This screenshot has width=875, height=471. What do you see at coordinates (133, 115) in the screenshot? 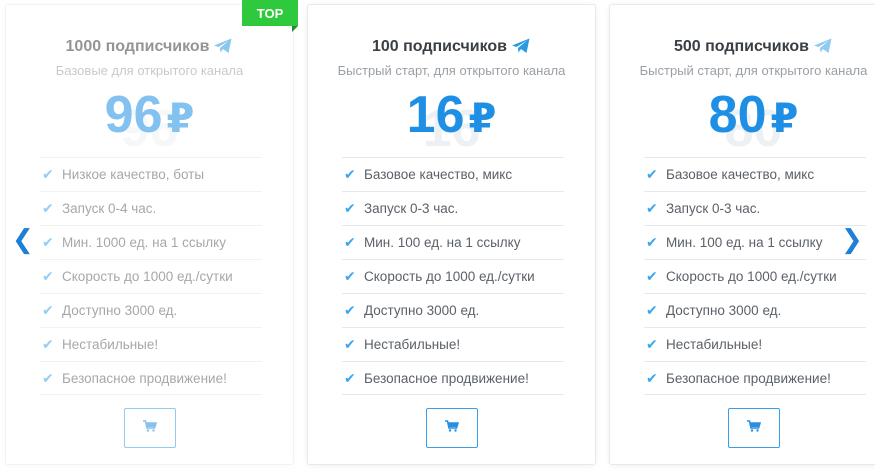
I see `price-value: 96` at bounding box center [133, 115].